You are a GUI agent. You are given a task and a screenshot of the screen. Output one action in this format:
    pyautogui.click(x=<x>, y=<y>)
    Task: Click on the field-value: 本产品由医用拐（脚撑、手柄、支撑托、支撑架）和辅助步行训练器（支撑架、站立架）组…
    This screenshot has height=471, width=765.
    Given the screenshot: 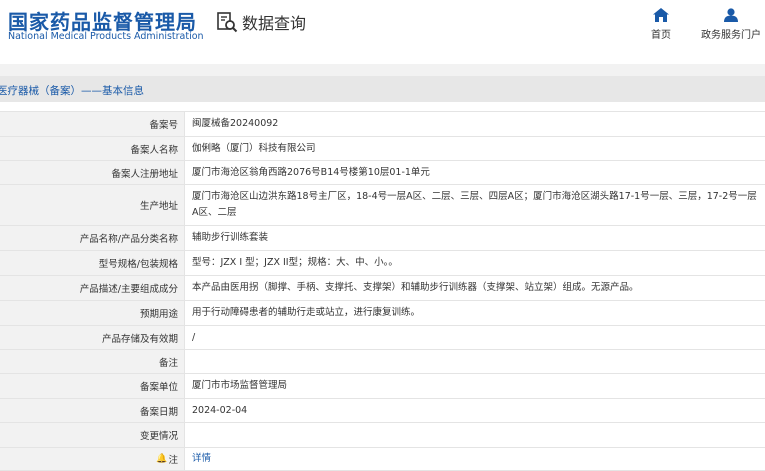 What is the action you would take?
    pyautogui.click(x=415, y=287)
    